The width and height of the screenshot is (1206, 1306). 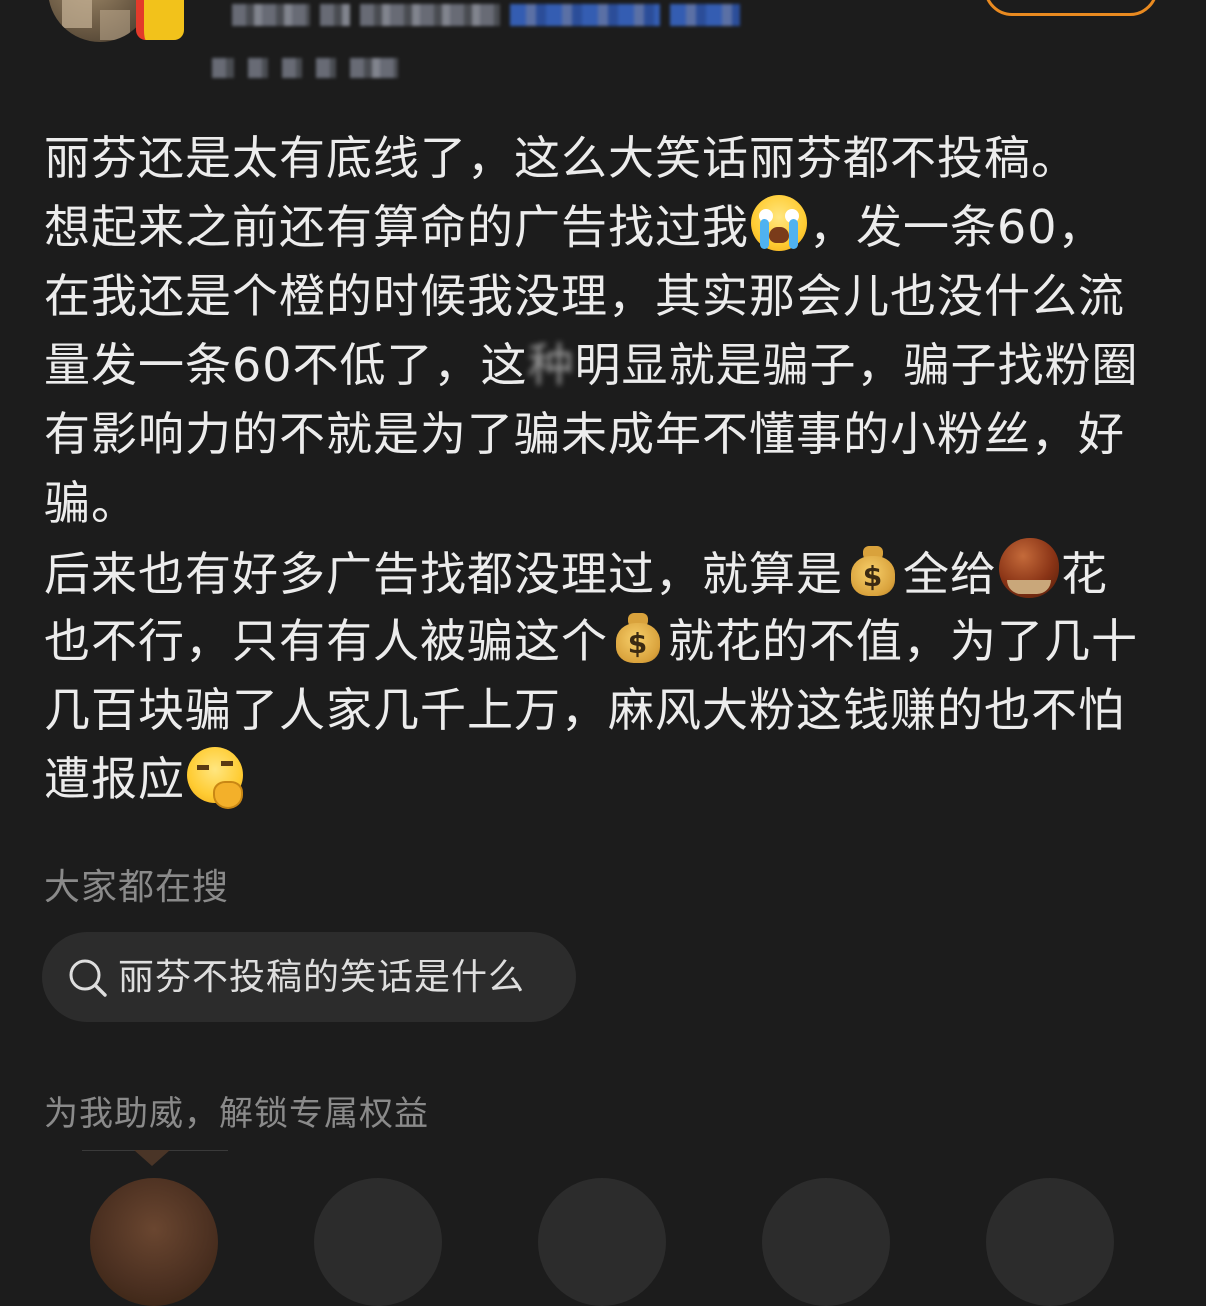 What do you see at coordinates (957, 227) in the screenshot?
I see `post-text: ，发一条60，` at bounding box center [957, 227].